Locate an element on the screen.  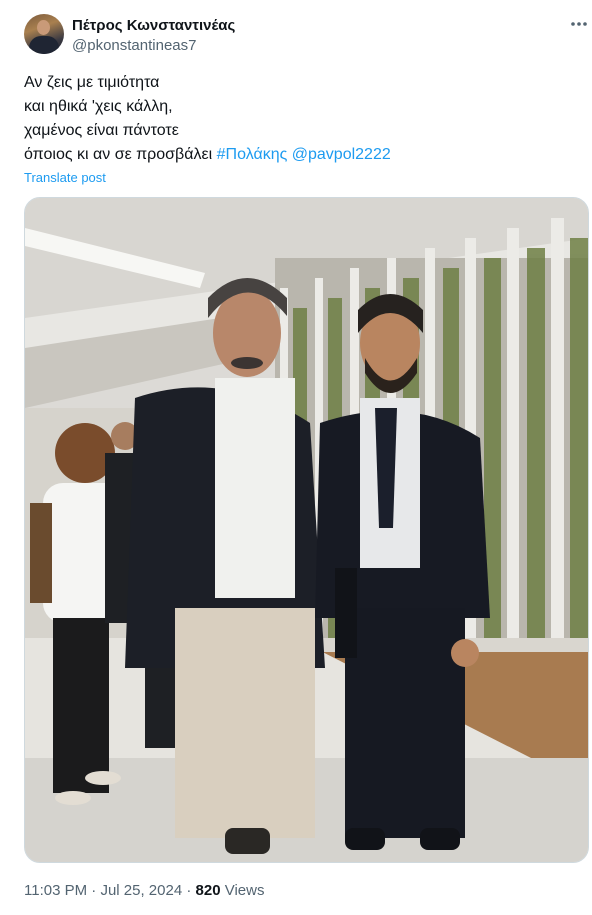
views-count: 820 is located at coordinates (208, 890).